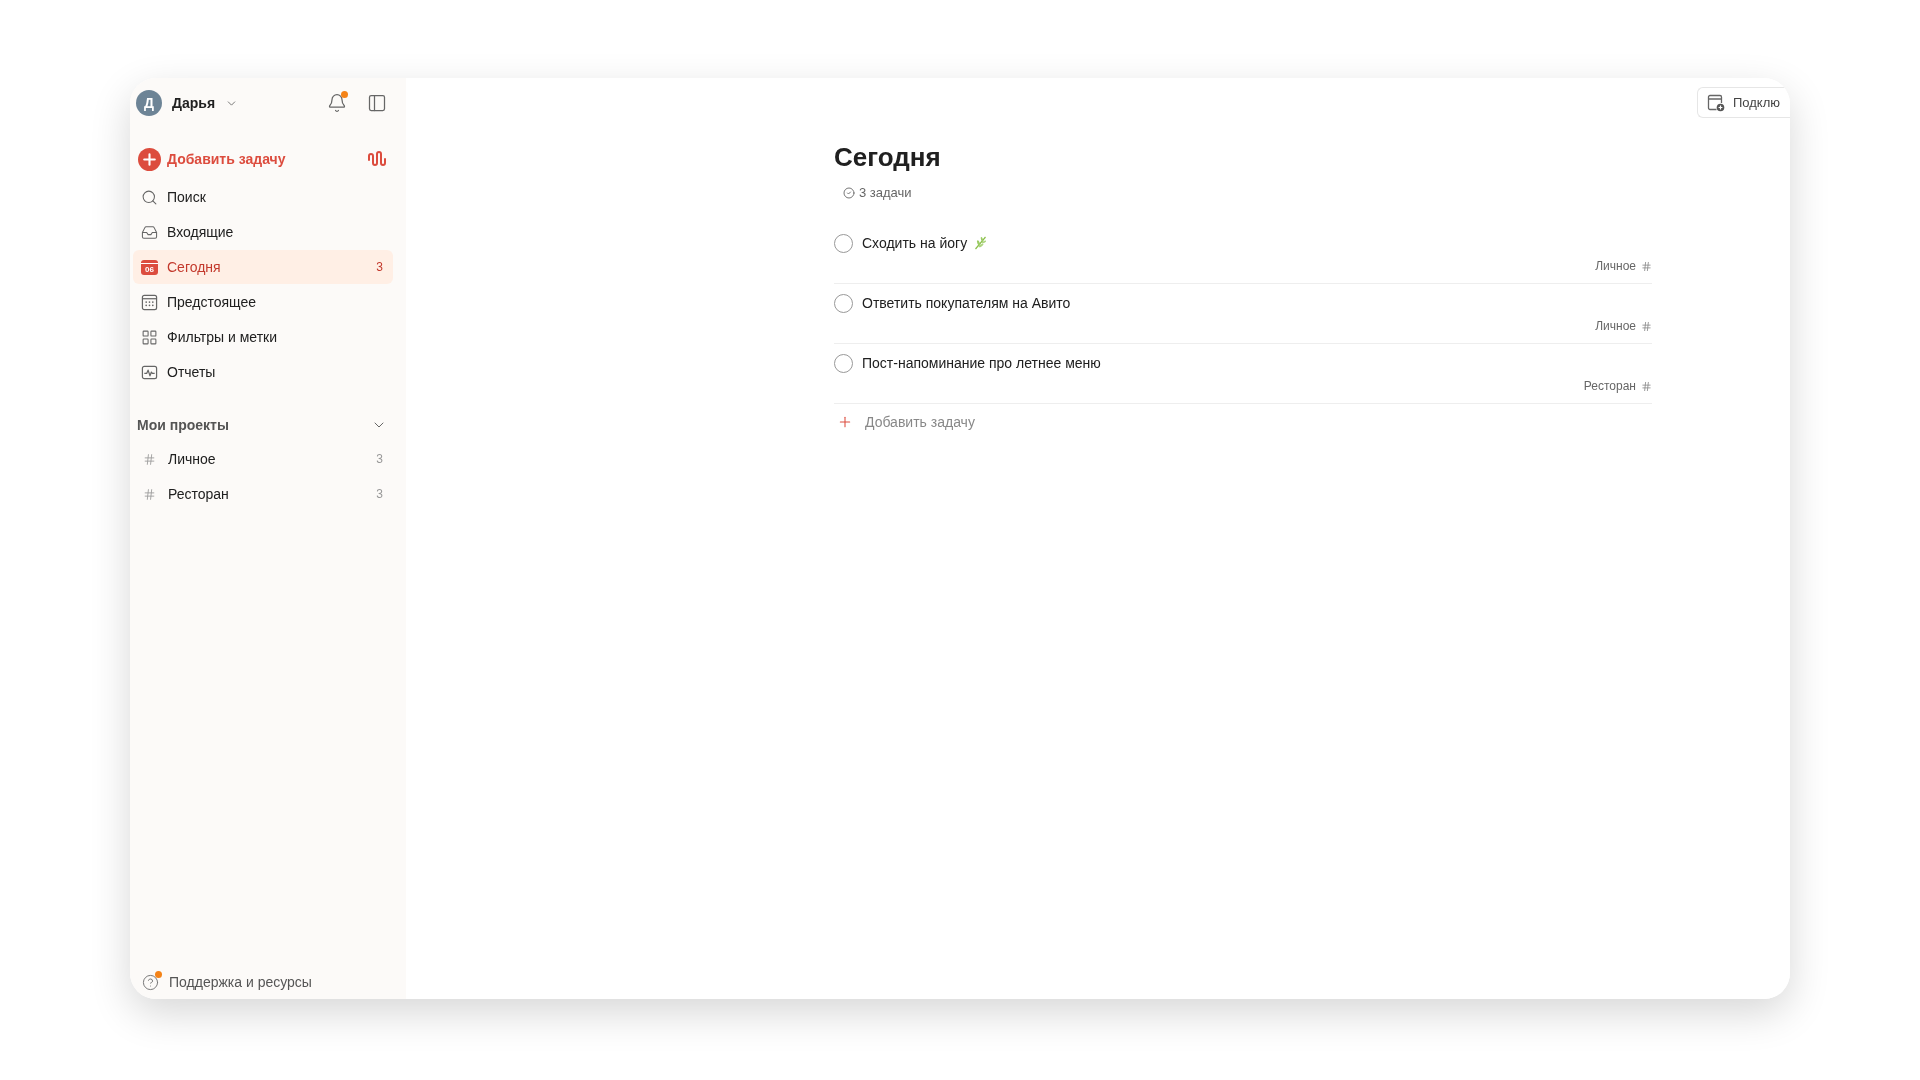 The image size is (1920, 1080). Describe the element at coordinates (149, 197) in the screenshot. I see `search-icon` at that location.